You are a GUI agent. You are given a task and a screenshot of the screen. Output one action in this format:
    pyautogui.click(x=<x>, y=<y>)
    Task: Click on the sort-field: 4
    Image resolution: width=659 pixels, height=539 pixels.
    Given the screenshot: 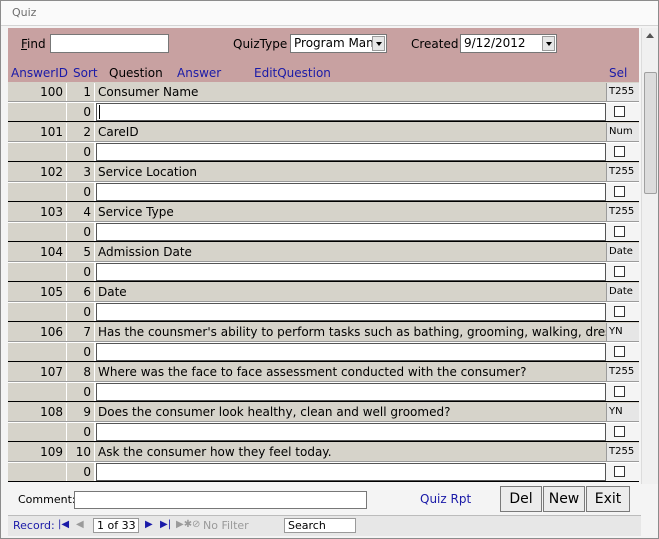 What is the action you would take?
    pyautogui.click(x=81, y=212)
    